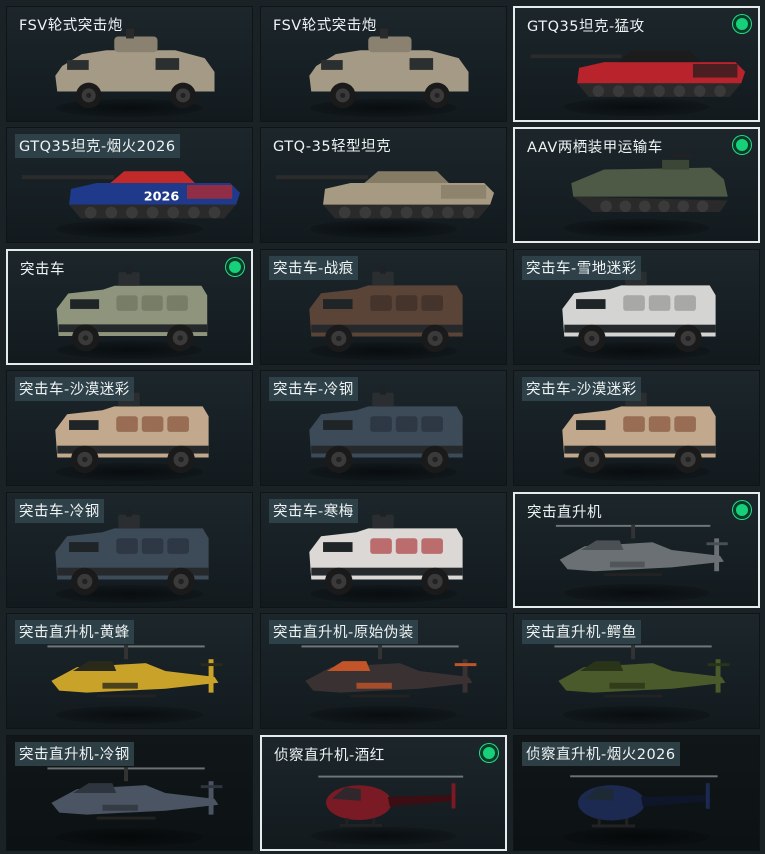 The height and width of the screenshot is (854, 765). I want to click on vehicle-skin-card: 突击直升机-原始伪装, so click(383, 671).